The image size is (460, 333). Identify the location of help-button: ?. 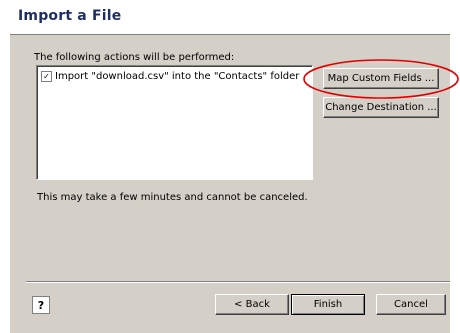
(41, 305).